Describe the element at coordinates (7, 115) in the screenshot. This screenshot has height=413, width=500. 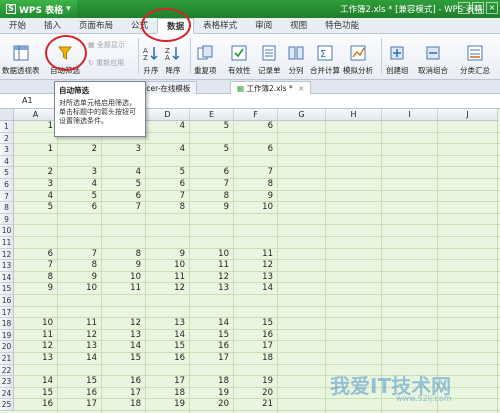
I see `select-all-corner` at that location.